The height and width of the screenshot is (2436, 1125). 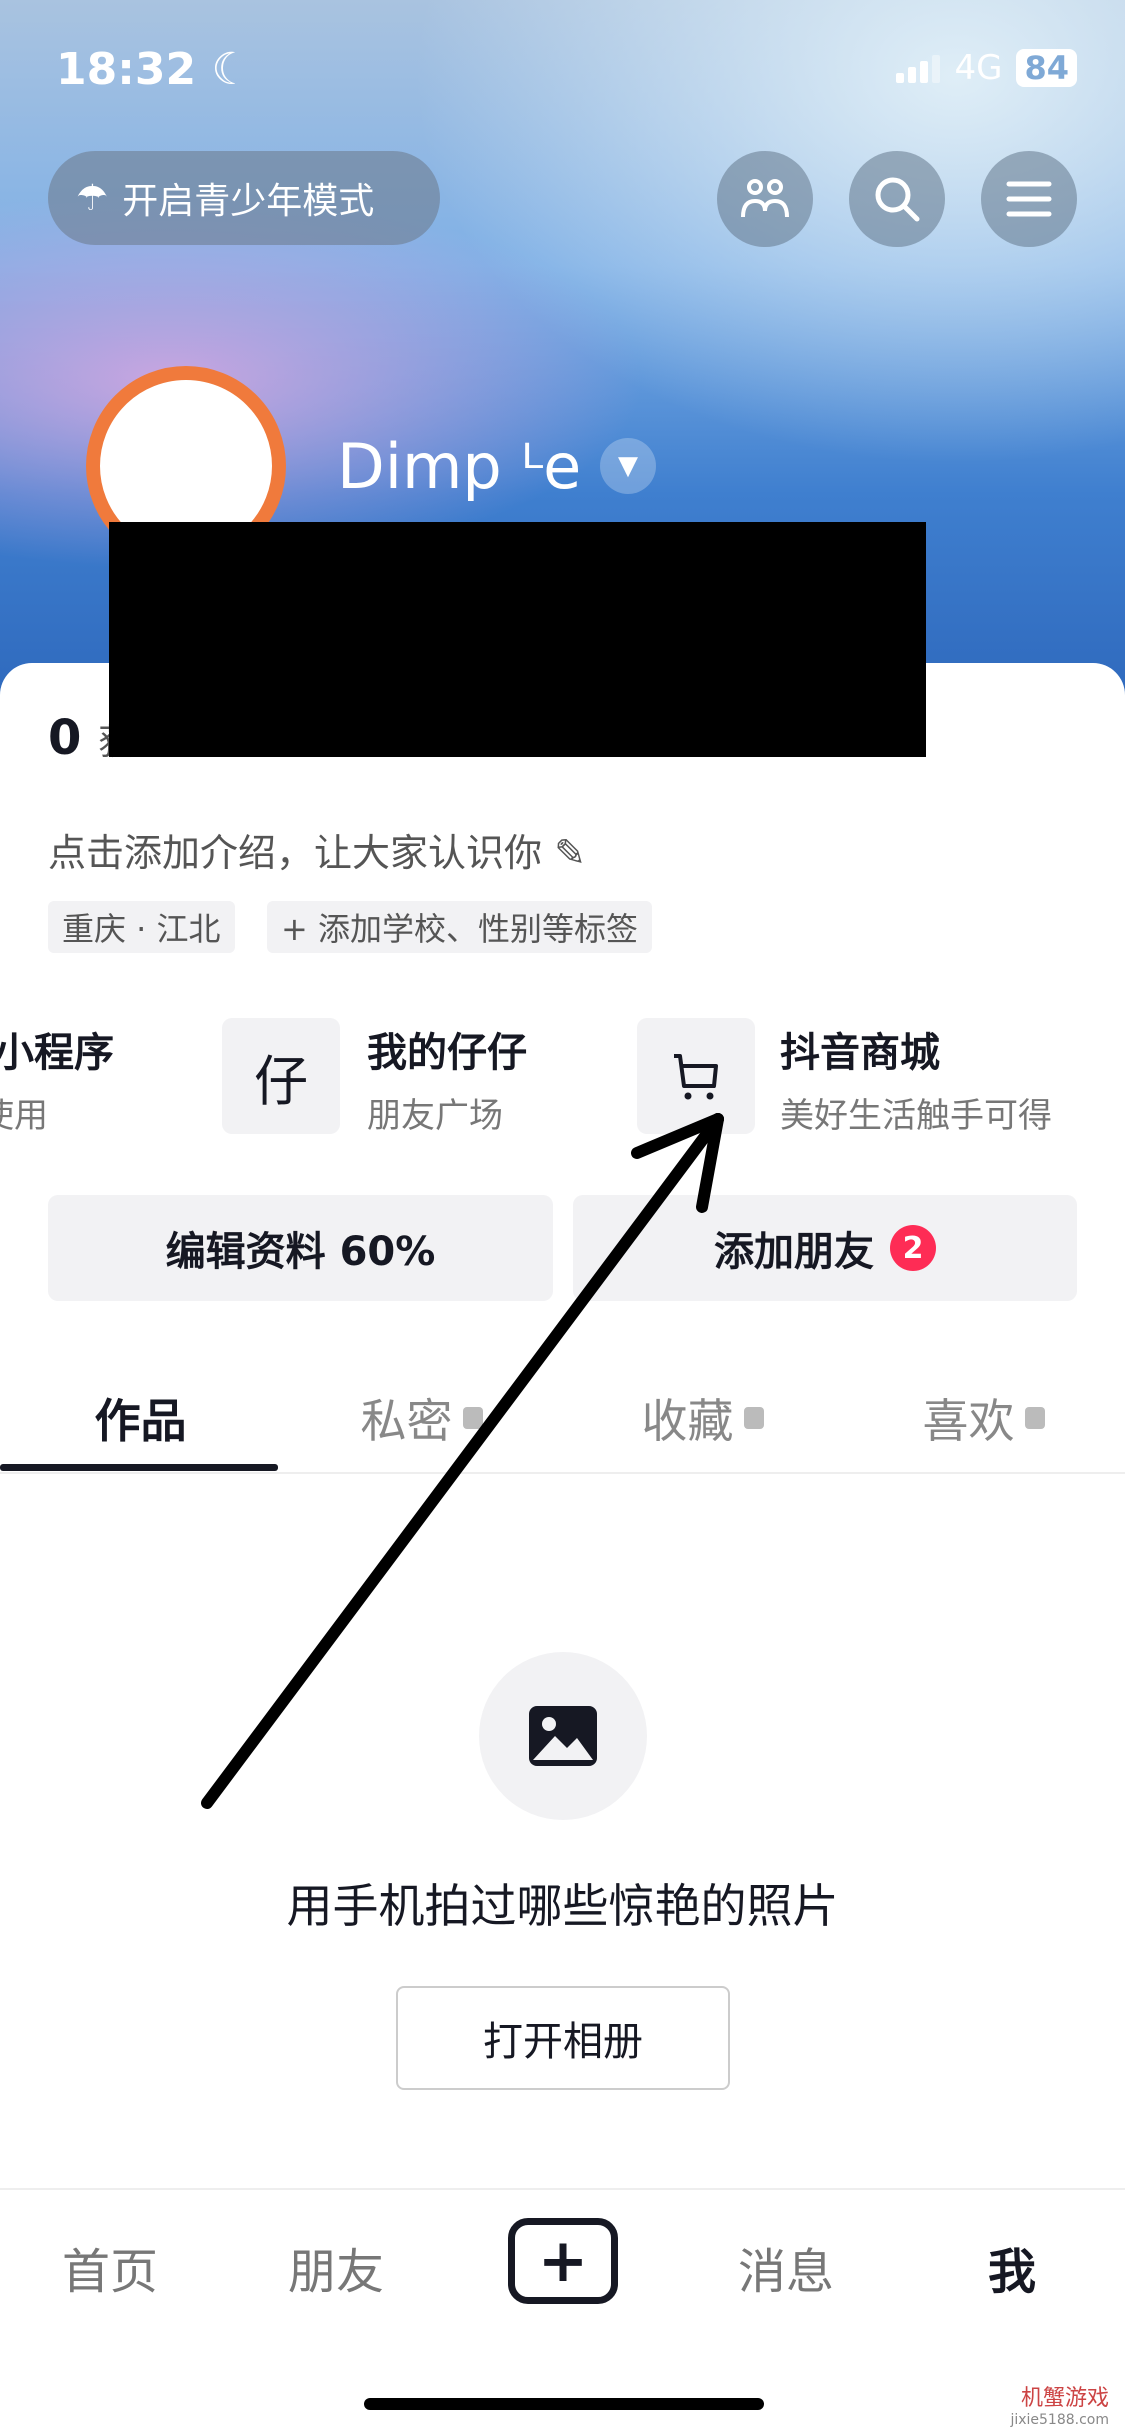 What do you see at coordinates (336, 2267) in the screenshot?
I see `nav-friends: 朋友` at bounding box center [336, 2267].